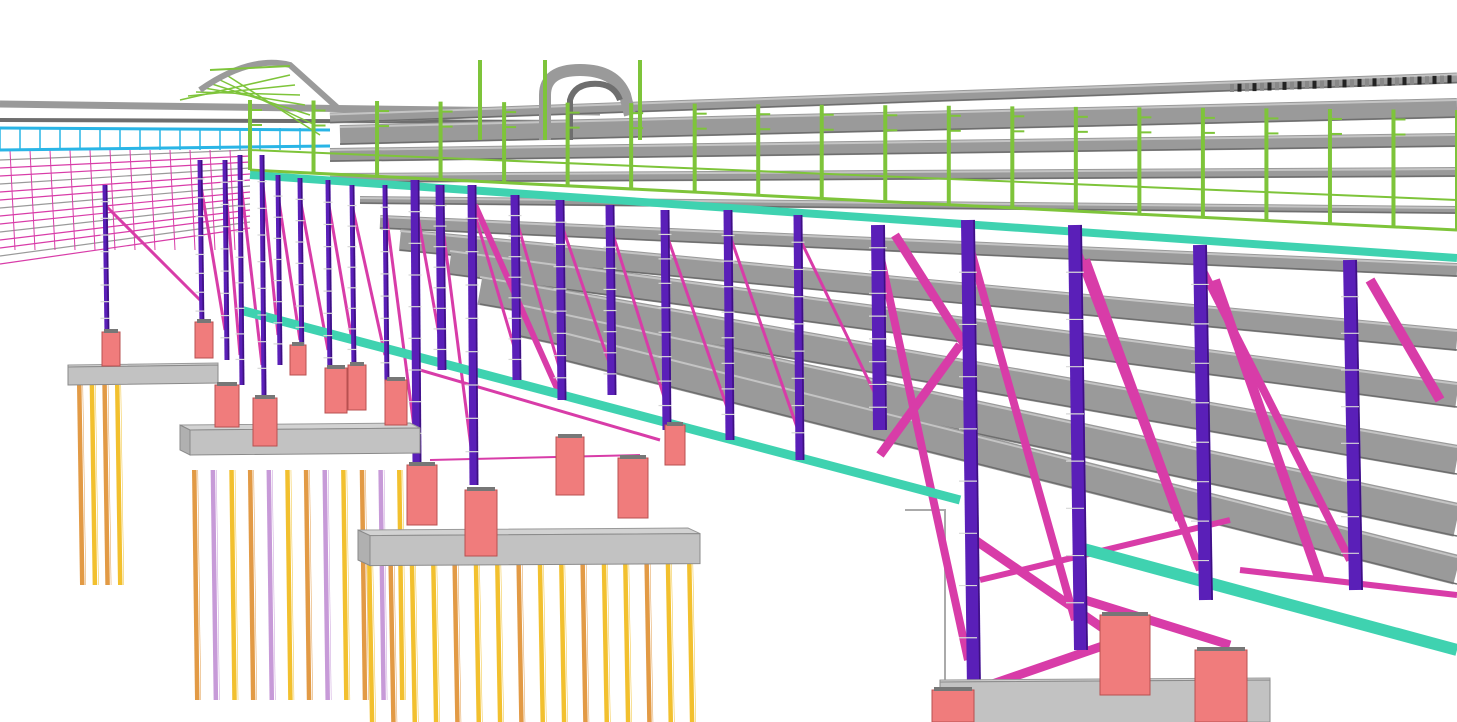  What do you see at coordinates (152, 252) in the screenshot?
I see `diagonal-brace` at bounding box center [152, 252].